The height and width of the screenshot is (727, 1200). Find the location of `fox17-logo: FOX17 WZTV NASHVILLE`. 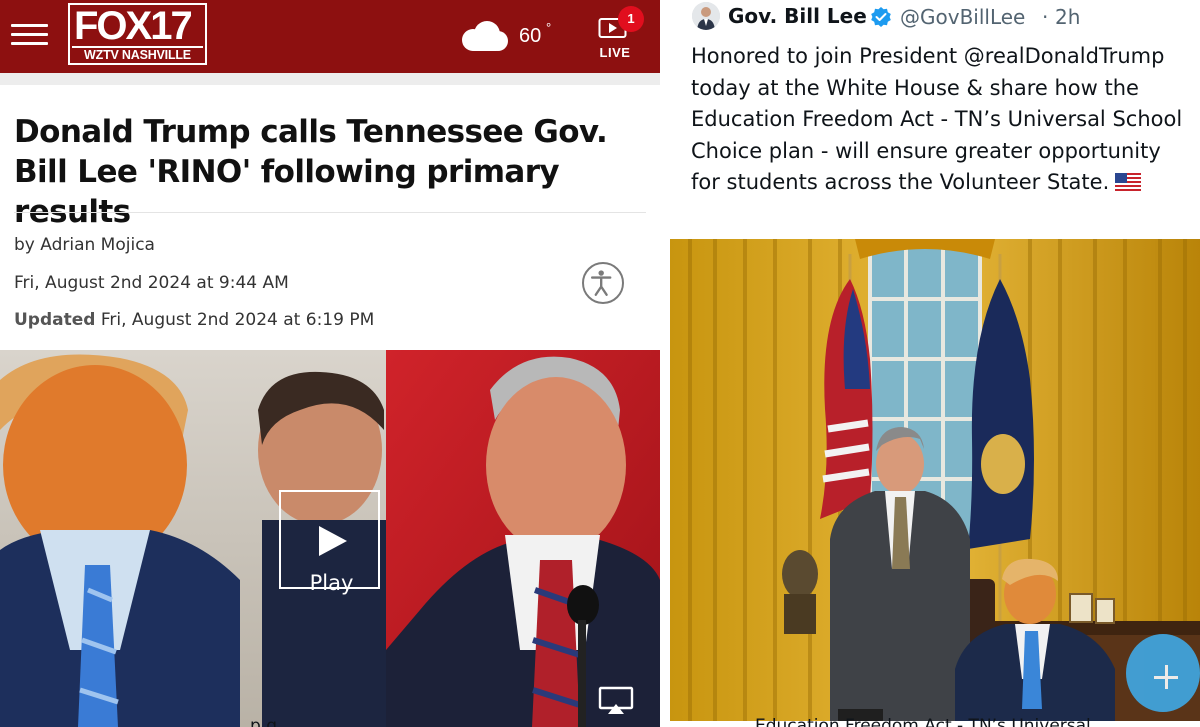

fox17-logo: FOX17 WZTV NASHVILLE is located at coordinates (137, 34).